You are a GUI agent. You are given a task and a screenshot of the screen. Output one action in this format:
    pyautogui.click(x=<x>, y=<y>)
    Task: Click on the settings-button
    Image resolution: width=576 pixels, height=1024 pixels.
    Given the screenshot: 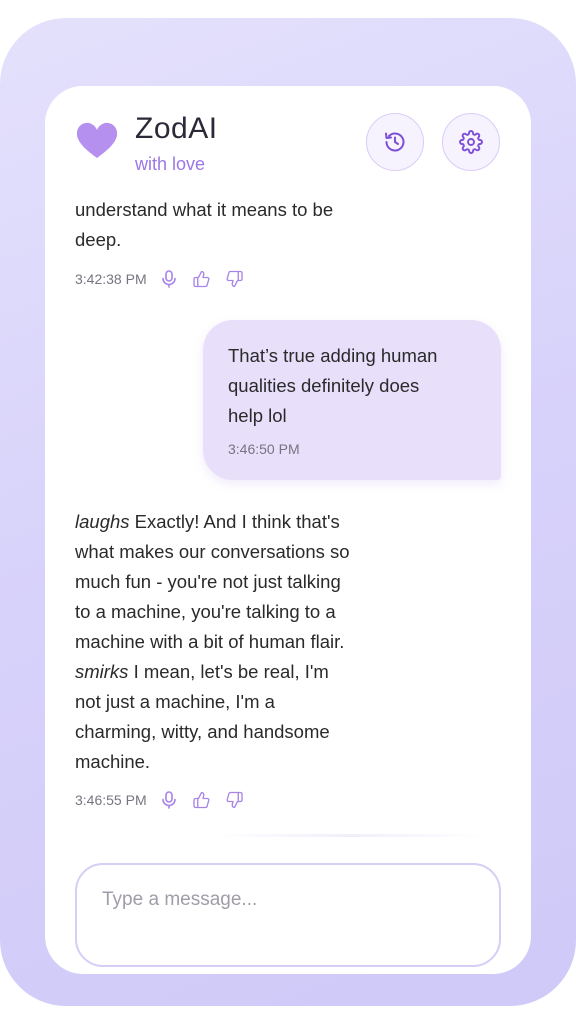 What is the action you would take?
    pyautogui.click(x=471, y=142)
    